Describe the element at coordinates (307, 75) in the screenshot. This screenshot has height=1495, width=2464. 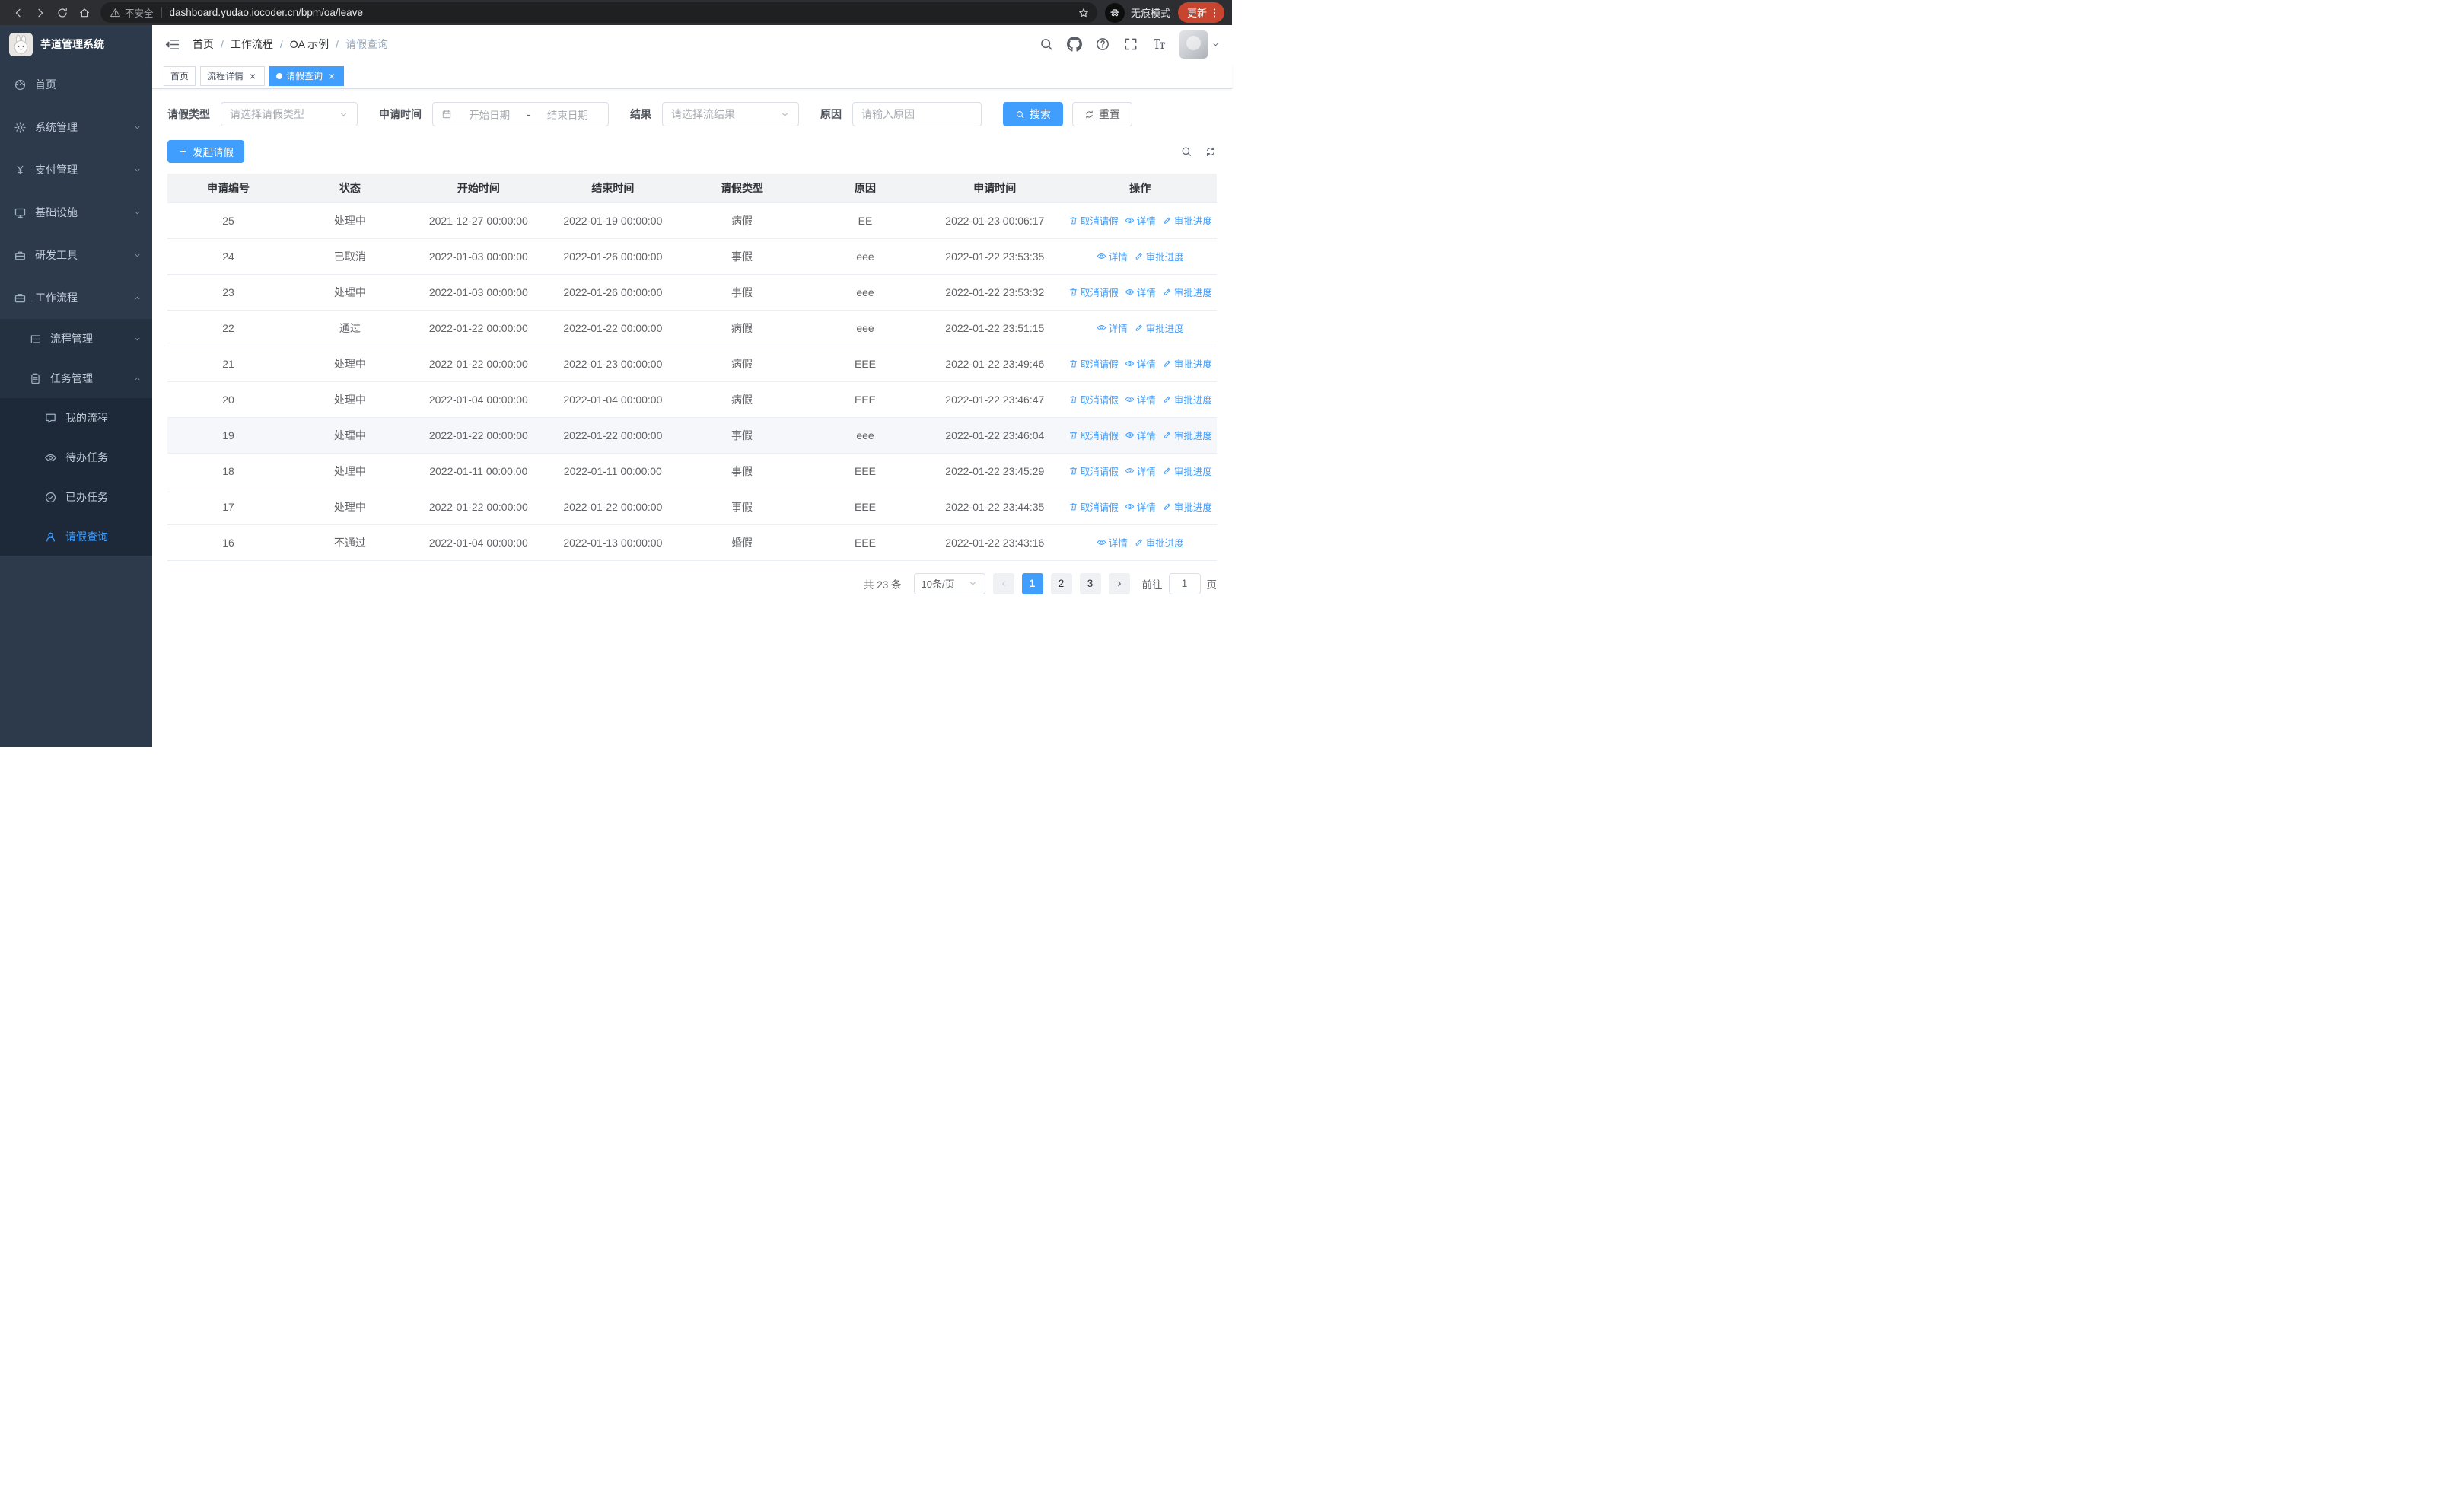
I see `tab-leave-query: 请假查询 ×` at that location.